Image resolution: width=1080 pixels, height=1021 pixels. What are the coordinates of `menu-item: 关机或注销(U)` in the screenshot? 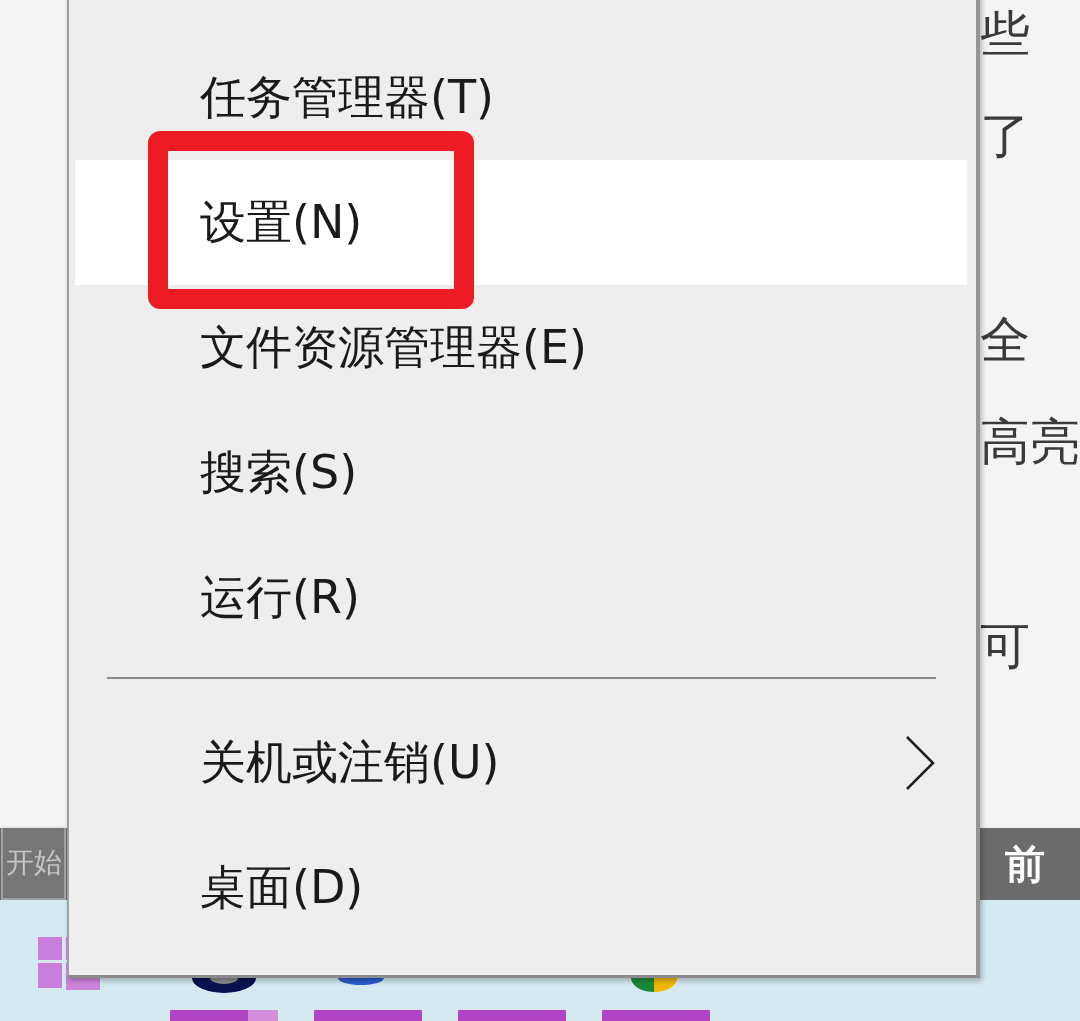 It's located at (521, 762).